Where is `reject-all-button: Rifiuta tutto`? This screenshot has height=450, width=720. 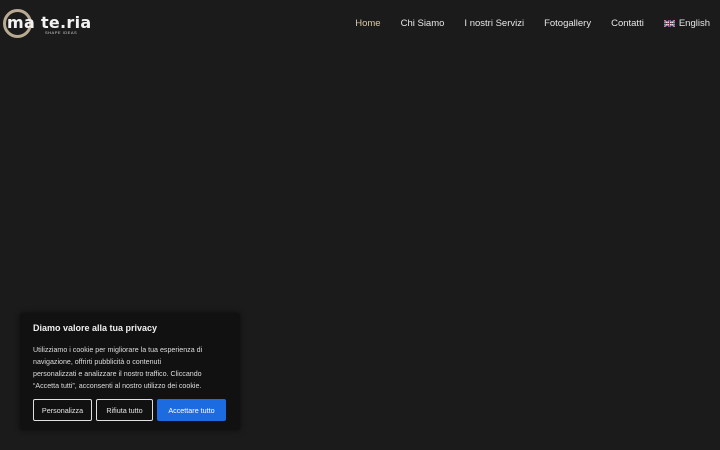
reject-all-button: Rifiuta tutto is located at coordinates (124, 410).